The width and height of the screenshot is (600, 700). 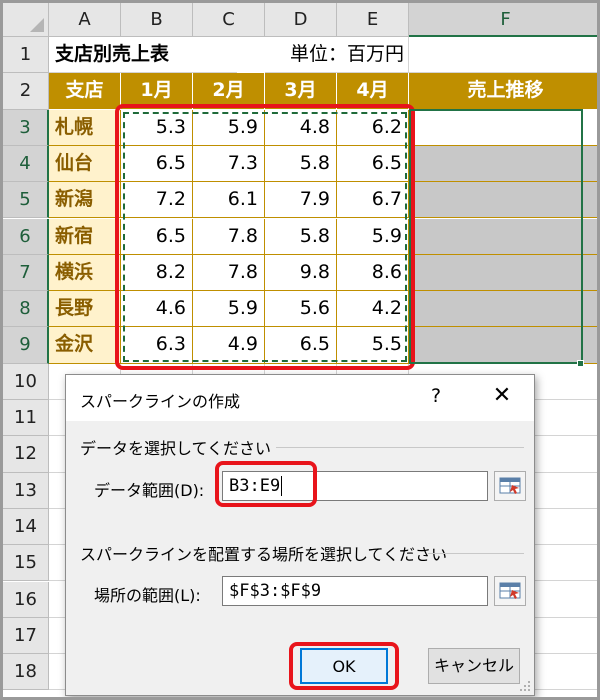 What do you see at coordinates (373, 20) in the screenshot?
I see `column-header-e: E` at bounding box center [373, 20].